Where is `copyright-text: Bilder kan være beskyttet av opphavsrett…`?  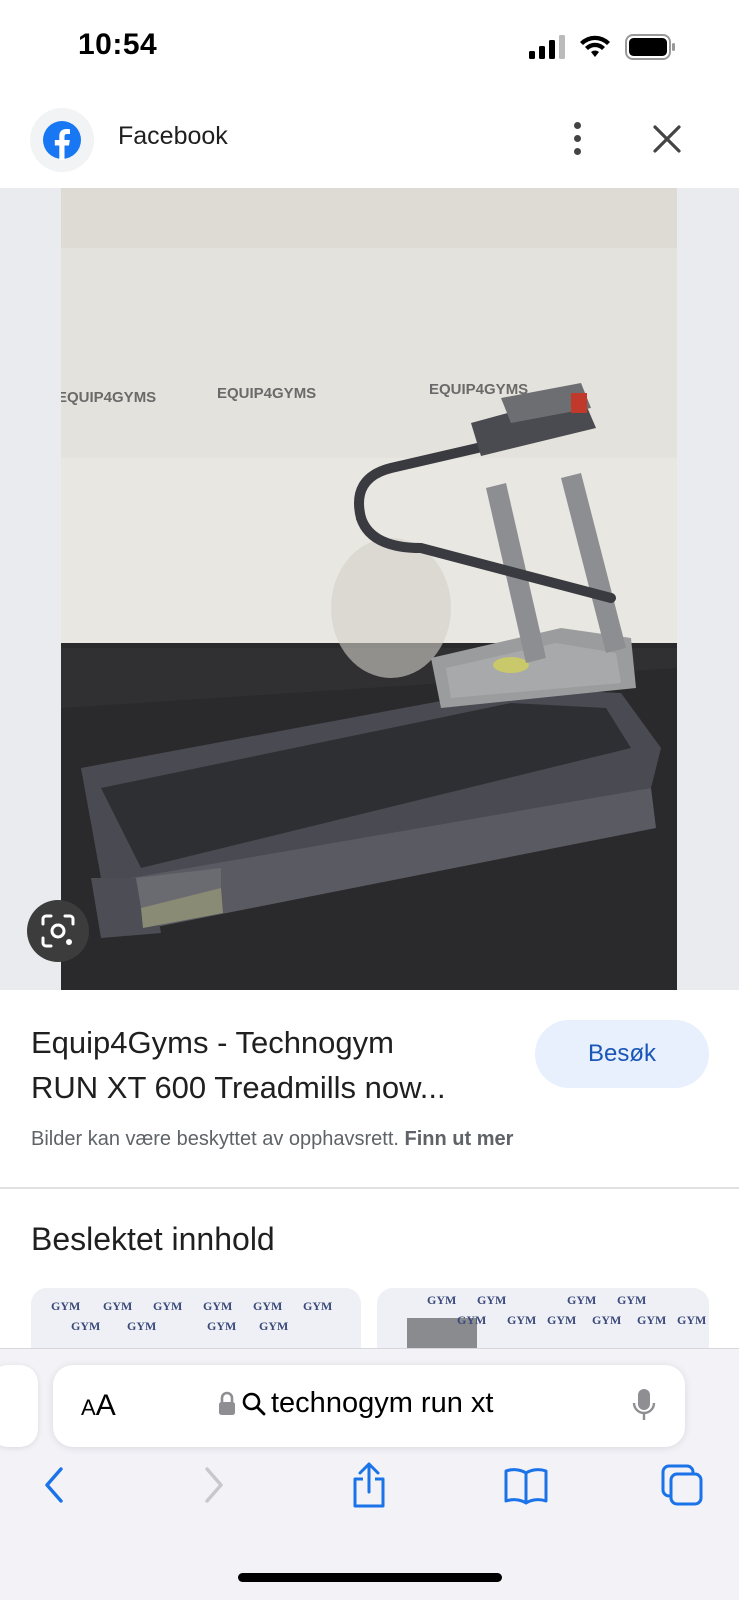
copyright-text: Bilder kan være beskyttet av opphavsrett… is located at coordinates (215, 1139).